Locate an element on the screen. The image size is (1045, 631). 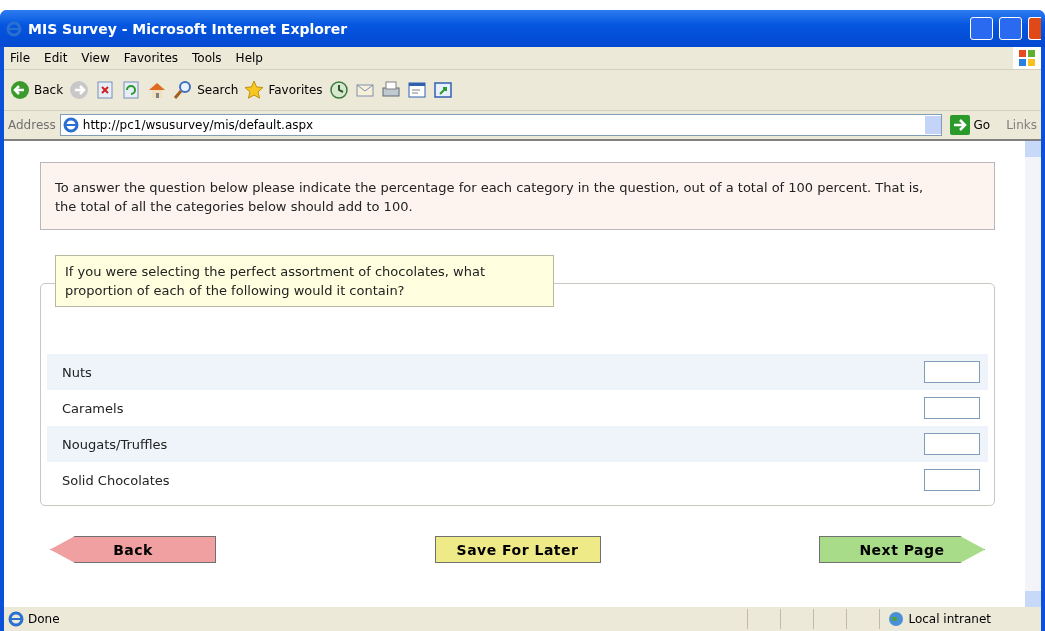
next-button: Next Page is located at coordinates (902, 549).